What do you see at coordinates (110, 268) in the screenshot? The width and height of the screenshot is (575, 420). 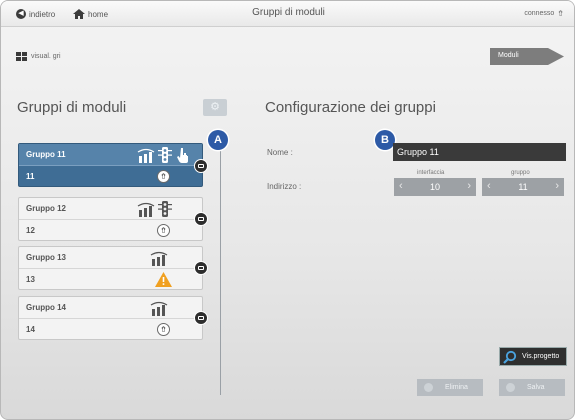 I see `group-item-13: Gruppo 13 13` at bounding box center [110, 268].